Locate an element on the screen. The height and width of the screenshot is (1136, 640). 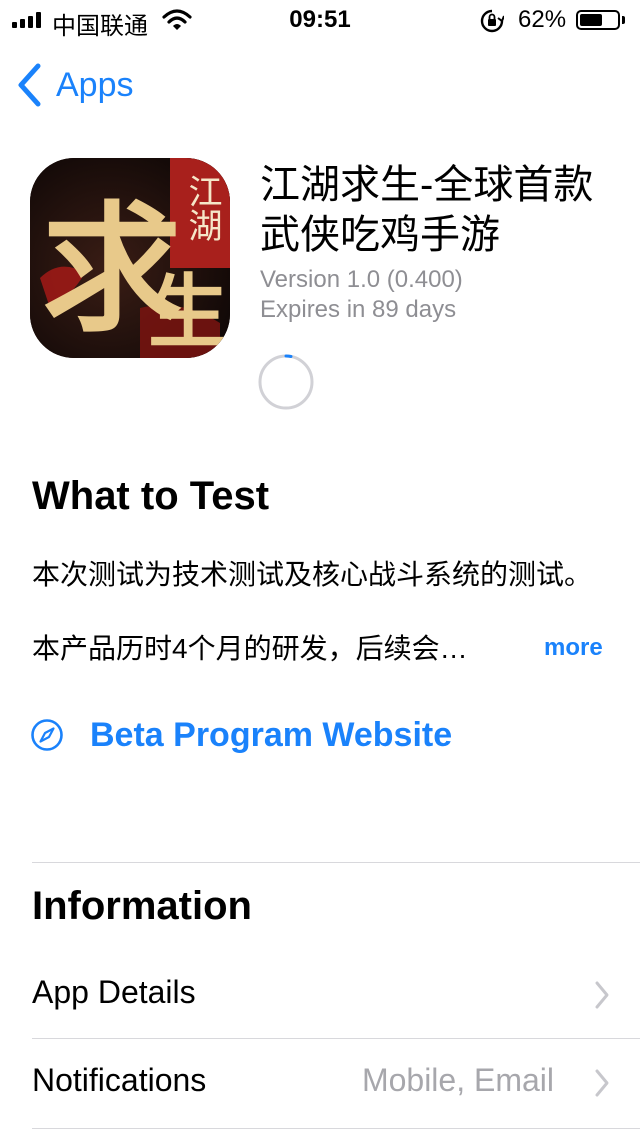
app-icon-side-text: 江湖 is located at coordinates (202, 208).